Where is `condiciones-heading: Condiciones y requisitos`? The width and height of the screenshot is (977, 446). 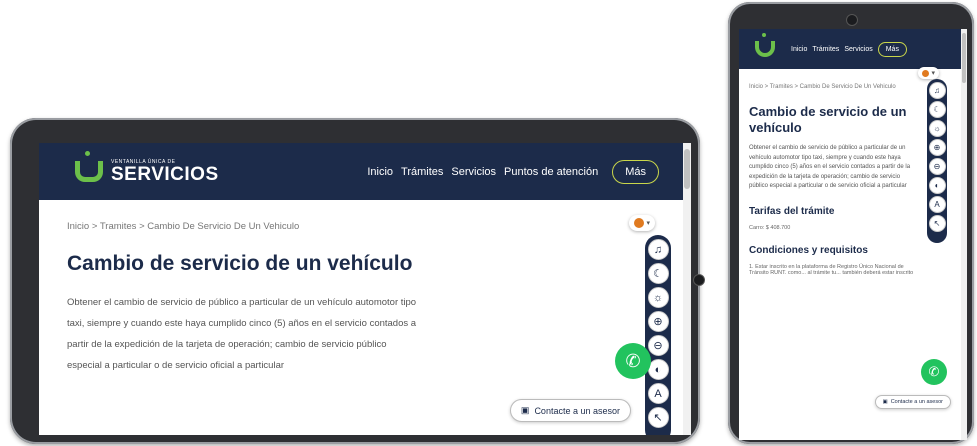 condiciones-heading: Condiciones y requisitos is located at coordinates (808, 250).